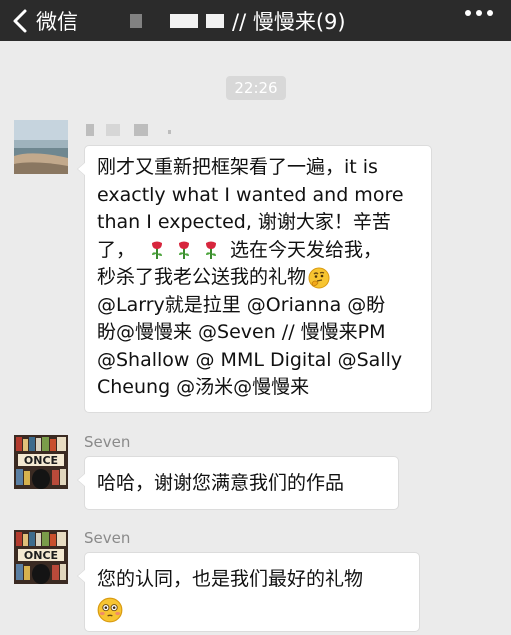  I want to click on message-line: 秒杀了我老公送我的礼物, so click(258, 278).